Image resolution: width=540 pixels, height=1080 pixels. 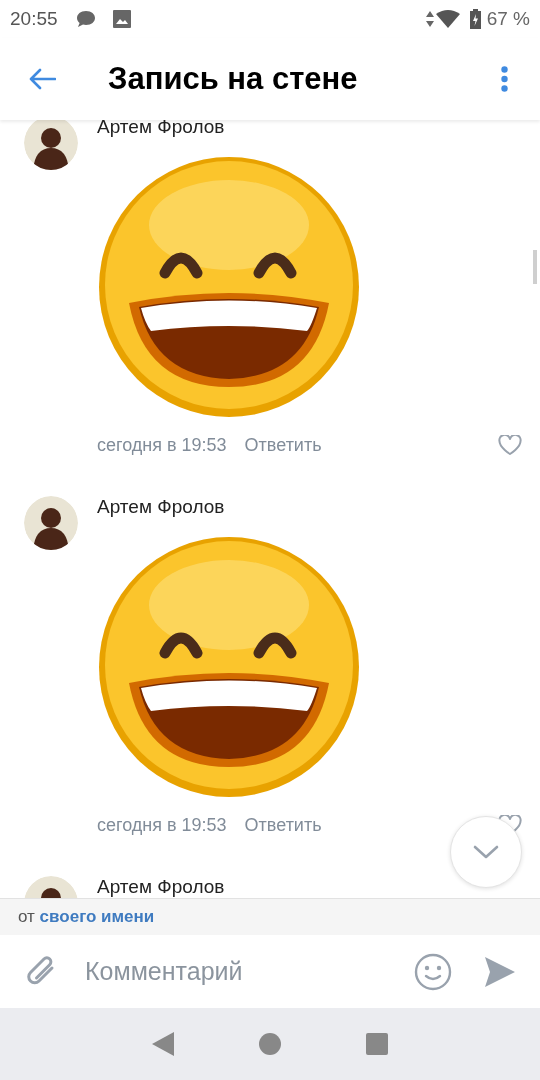 What do you see at coordinates (233, 78) in the screenshot?
I see `page-title: Запись на стене` at bounding box center [233, 78].